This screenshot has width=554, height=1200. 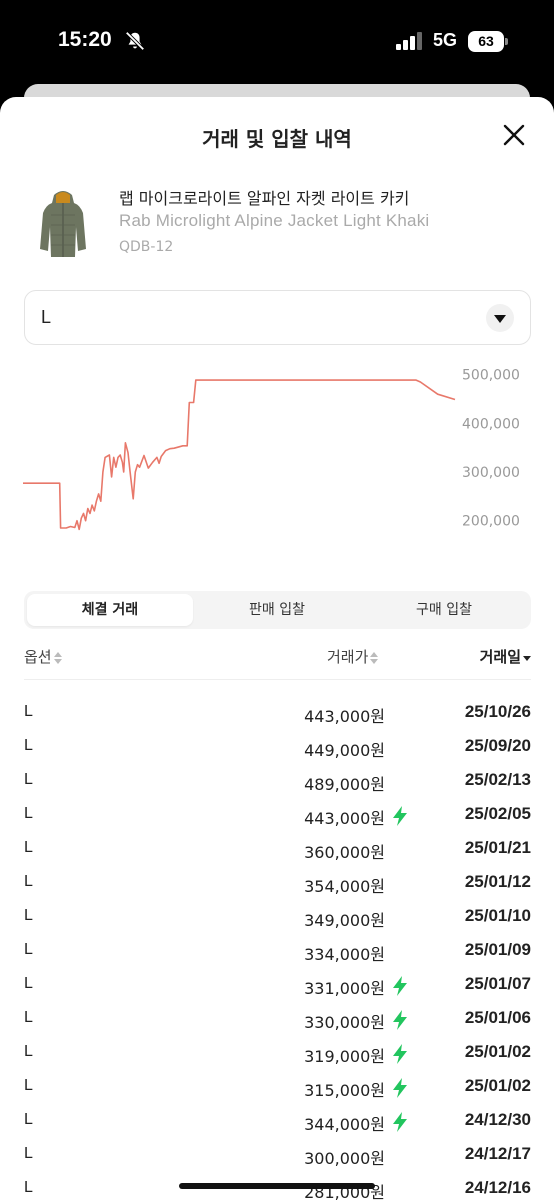 What do you see at coordinates (277, 986) in the screenshot?
I see `table-row: L 331,000원 25/01/07` at bounding box center [277, 986].